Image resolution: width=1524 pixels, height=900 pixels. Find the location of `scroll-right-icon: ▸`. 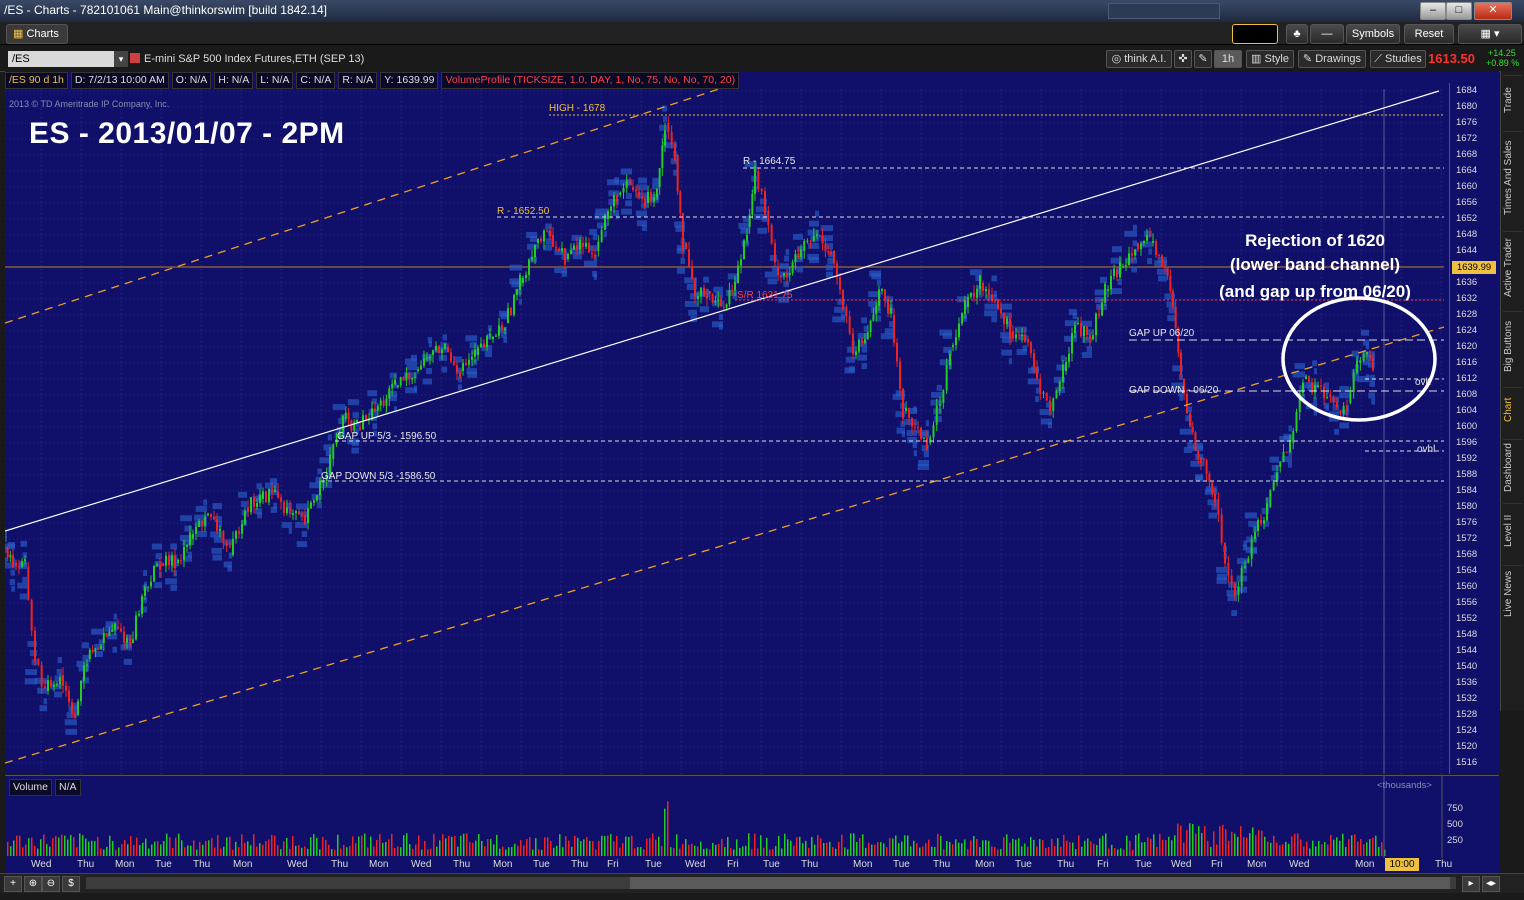

scroll-right-icon: ▸ is located at coordinates (1471, 884).